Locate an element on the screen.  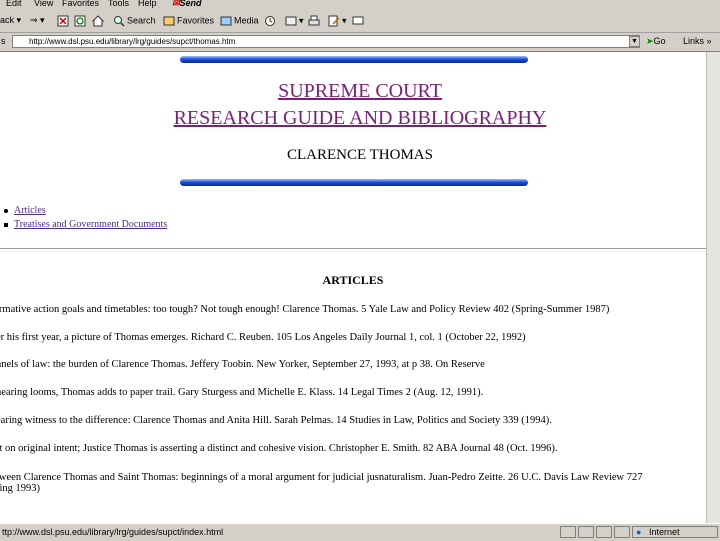
back-label: ack is located at coordinates (7, 20).